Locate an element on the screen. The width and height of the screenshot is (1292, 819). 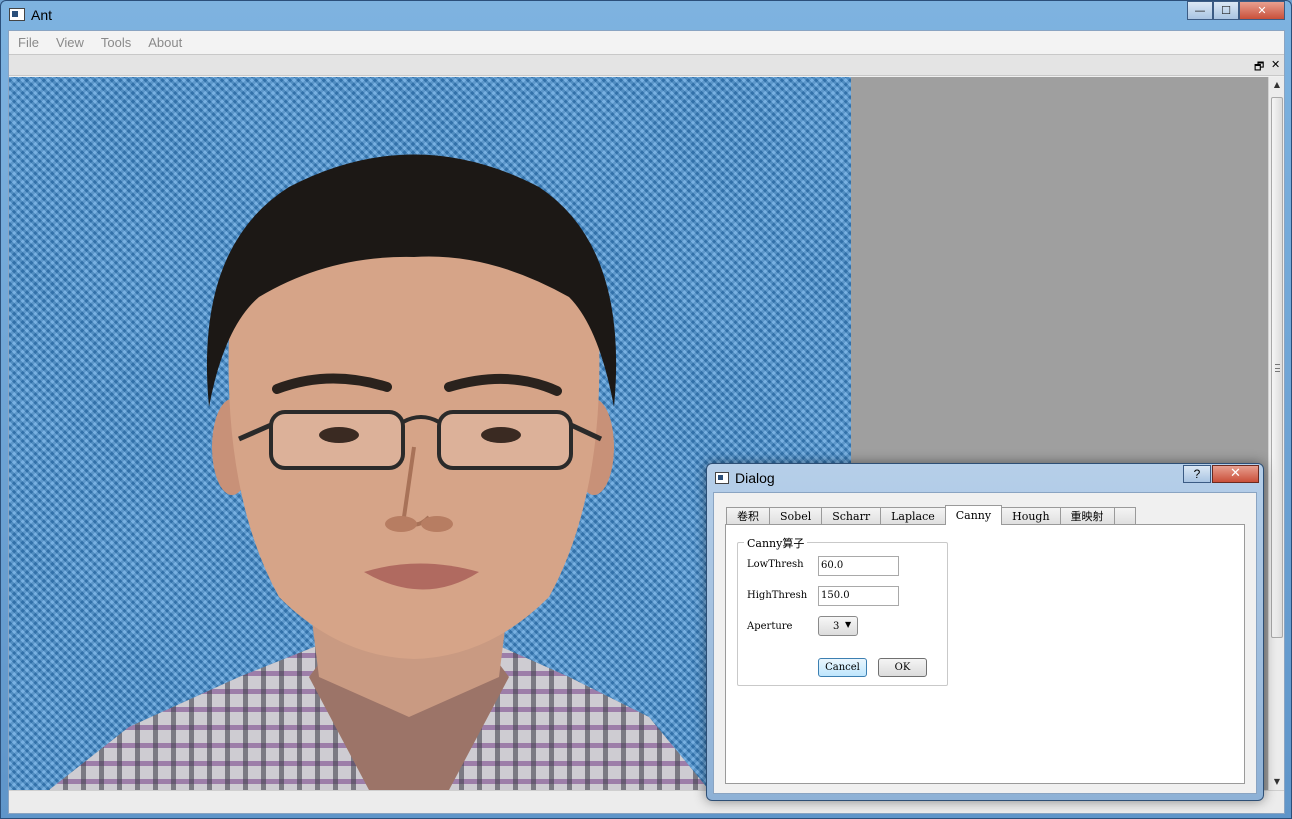
tab-scharr: Scharr is located at coordinates (851, 516).